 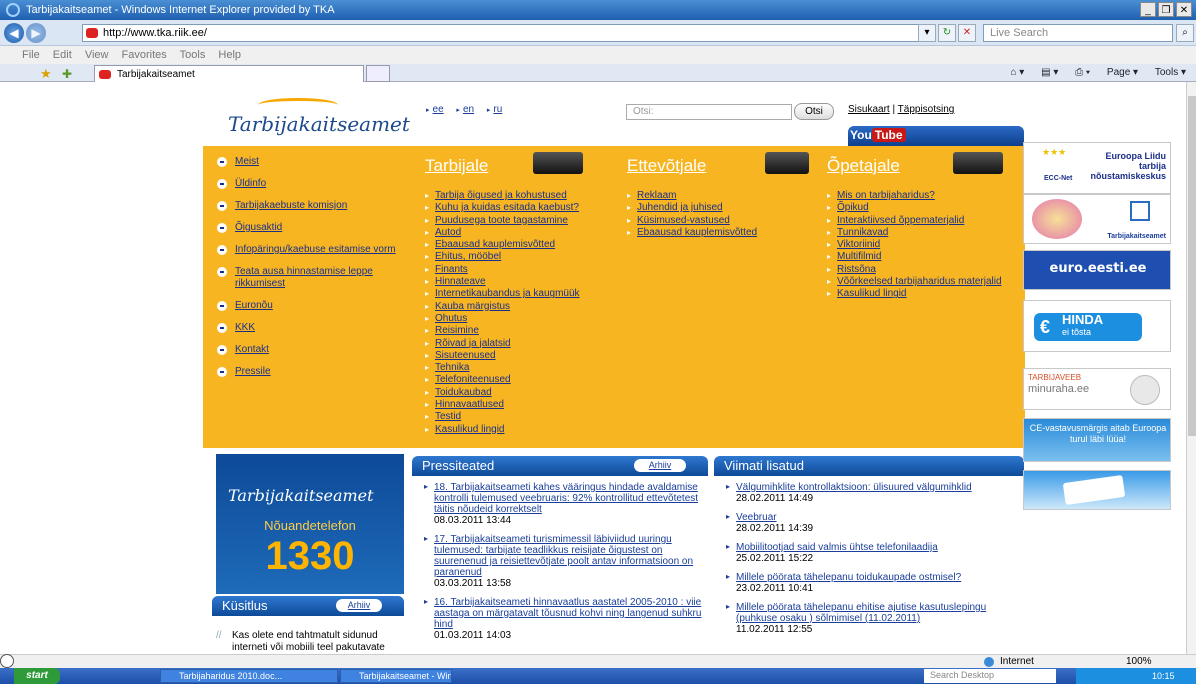 I want to click on youtube-logo: You Tube, so click(x=878, y=135).